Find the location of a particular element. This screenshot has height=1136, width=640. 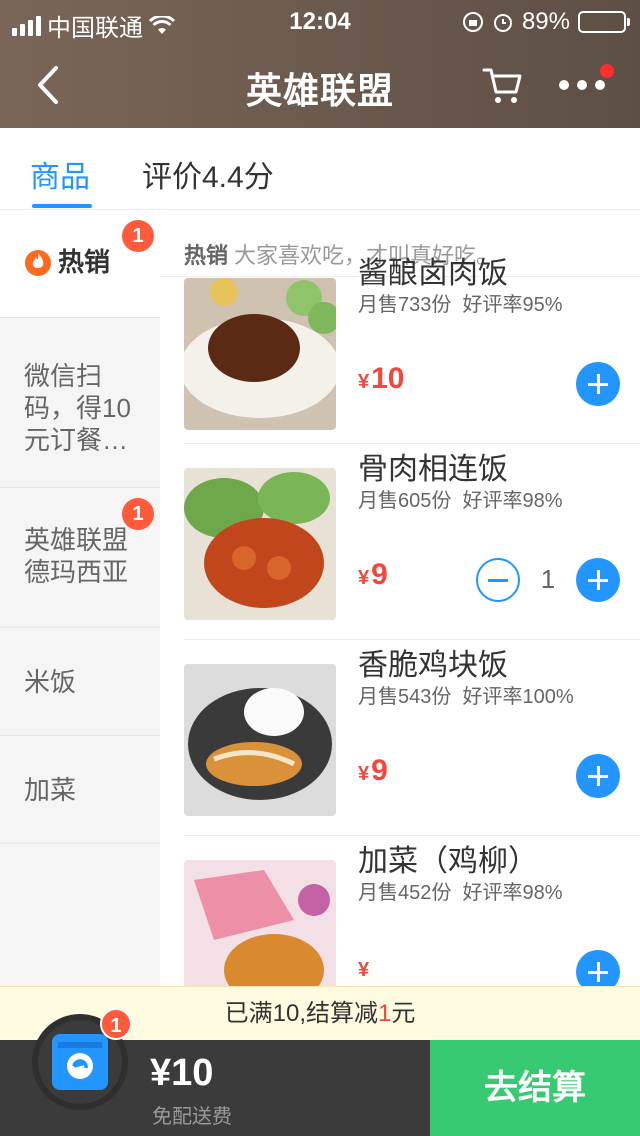

cart-total: ¥10 is located at coordinates (182, 1073).